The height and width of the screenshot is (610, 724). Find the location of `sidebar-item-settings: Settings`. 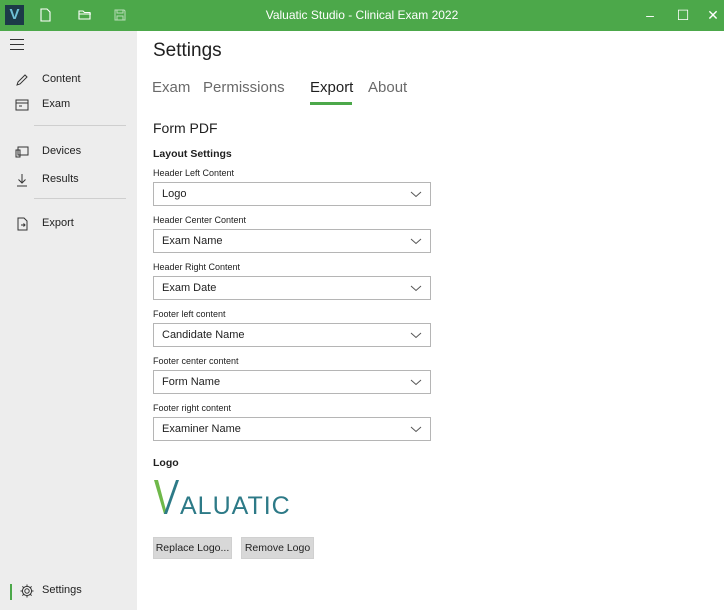

sidebar-item-settings: Settings is located at coordinates (68, 592).